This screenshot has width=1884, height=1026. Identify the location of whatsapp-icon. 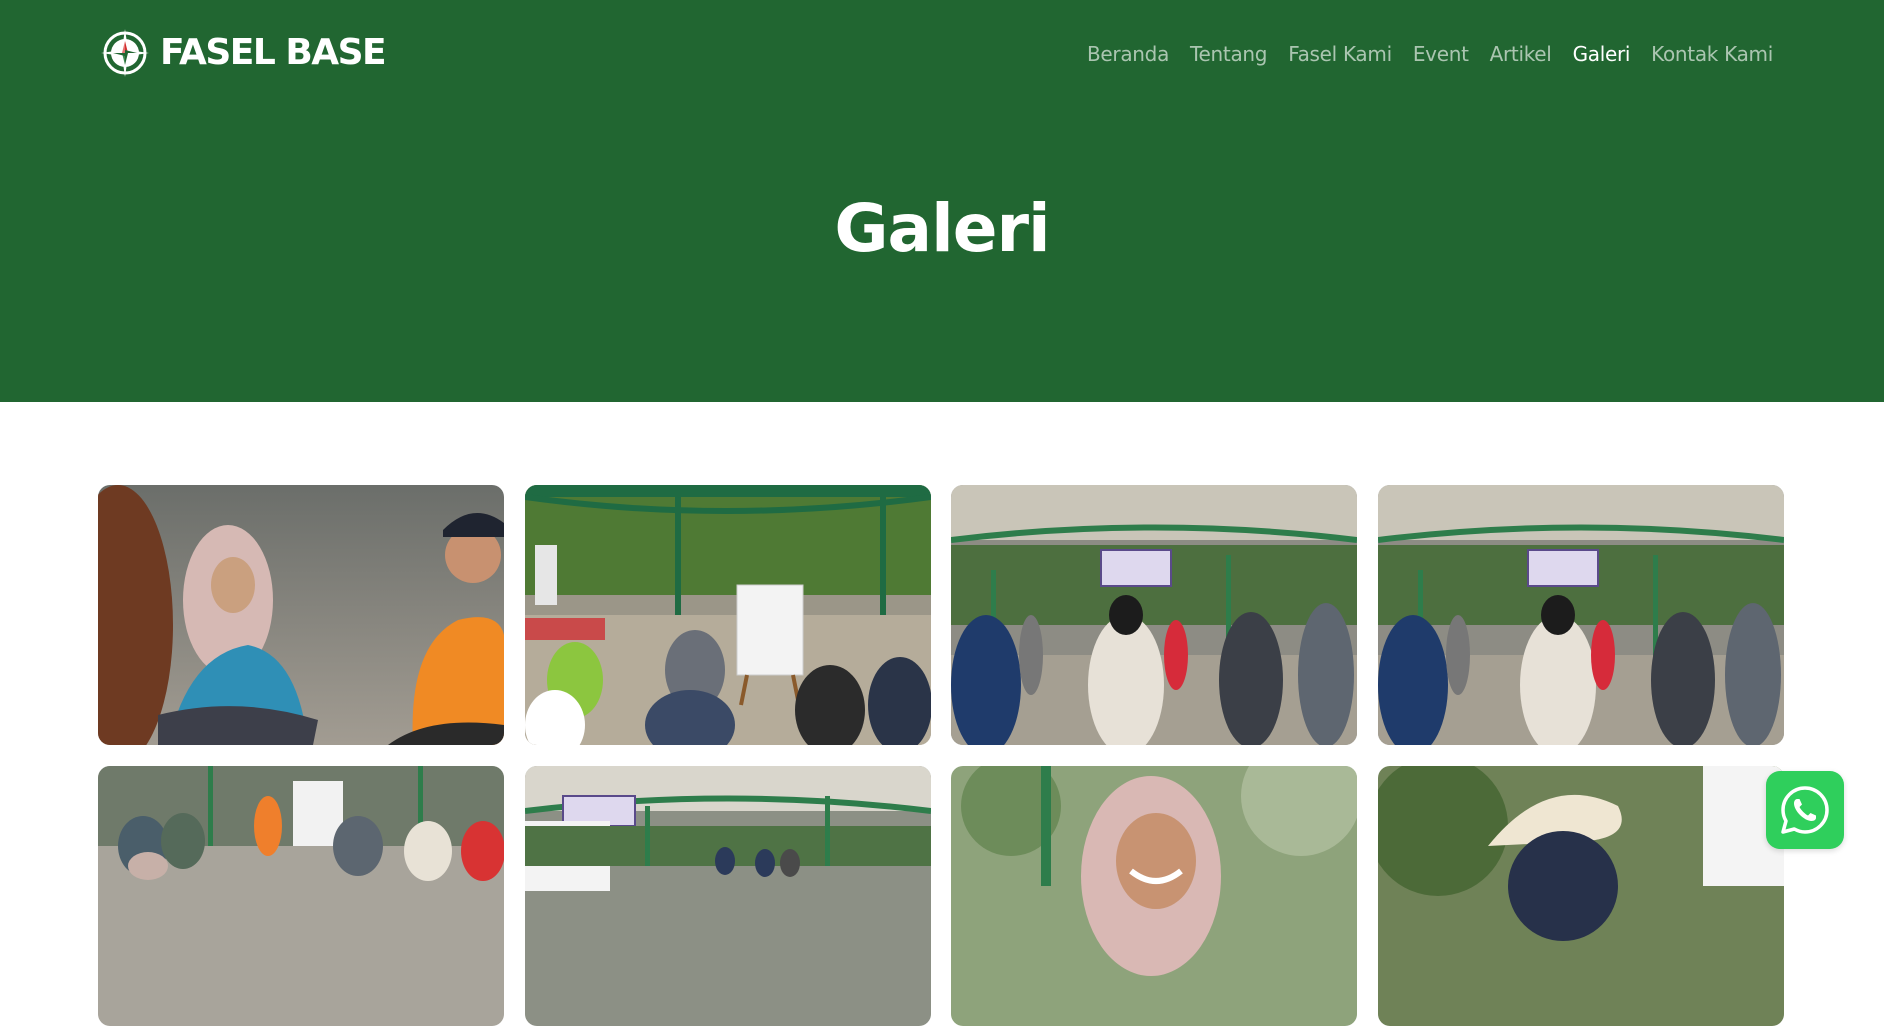
(1805, 810).